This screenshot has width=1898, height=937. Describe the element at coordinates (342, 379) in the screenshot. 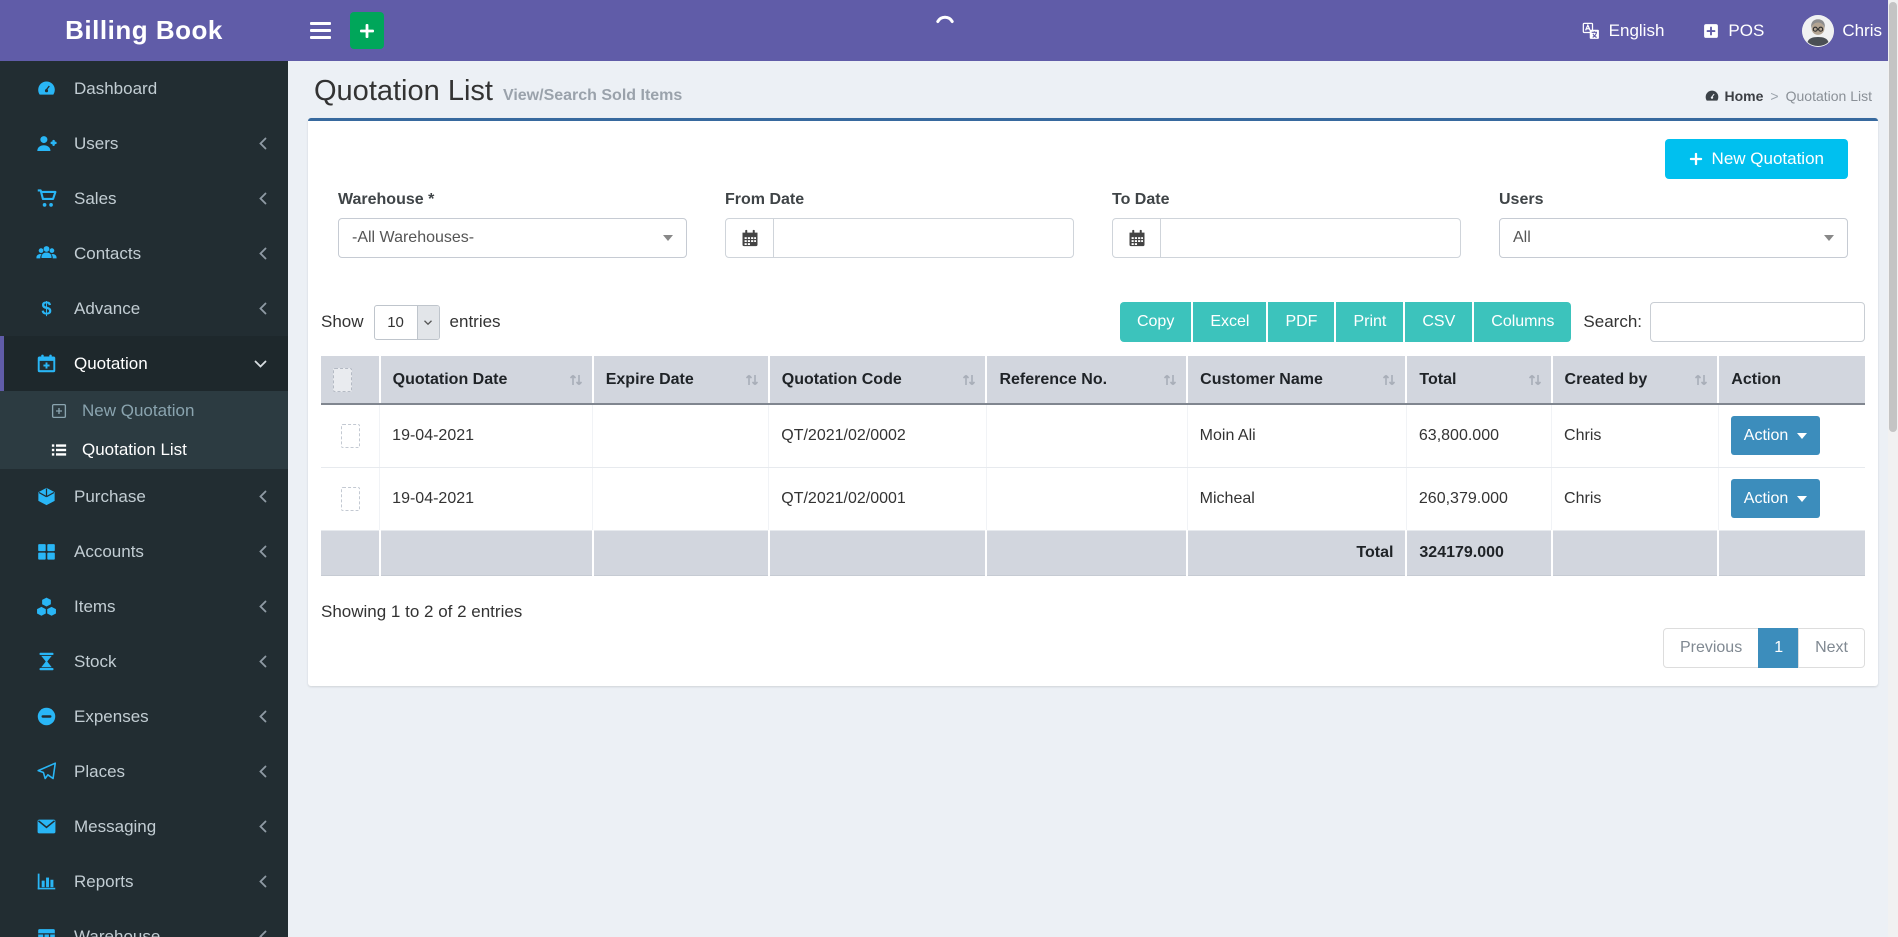

I see `select-all-checkbox` at that location.